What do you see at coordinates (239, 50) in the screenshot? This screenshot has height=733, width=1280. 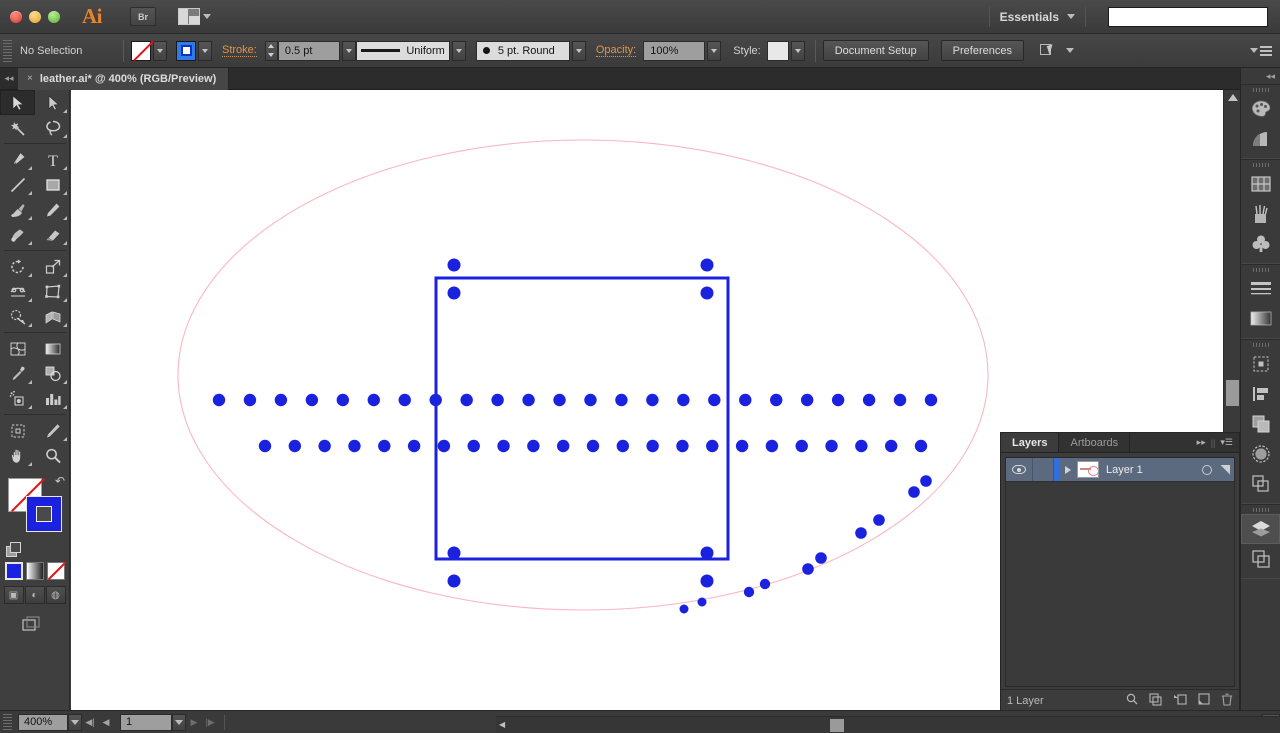 I see `stroke-weight-label: Stroke:` at bounding box center [239, 50].